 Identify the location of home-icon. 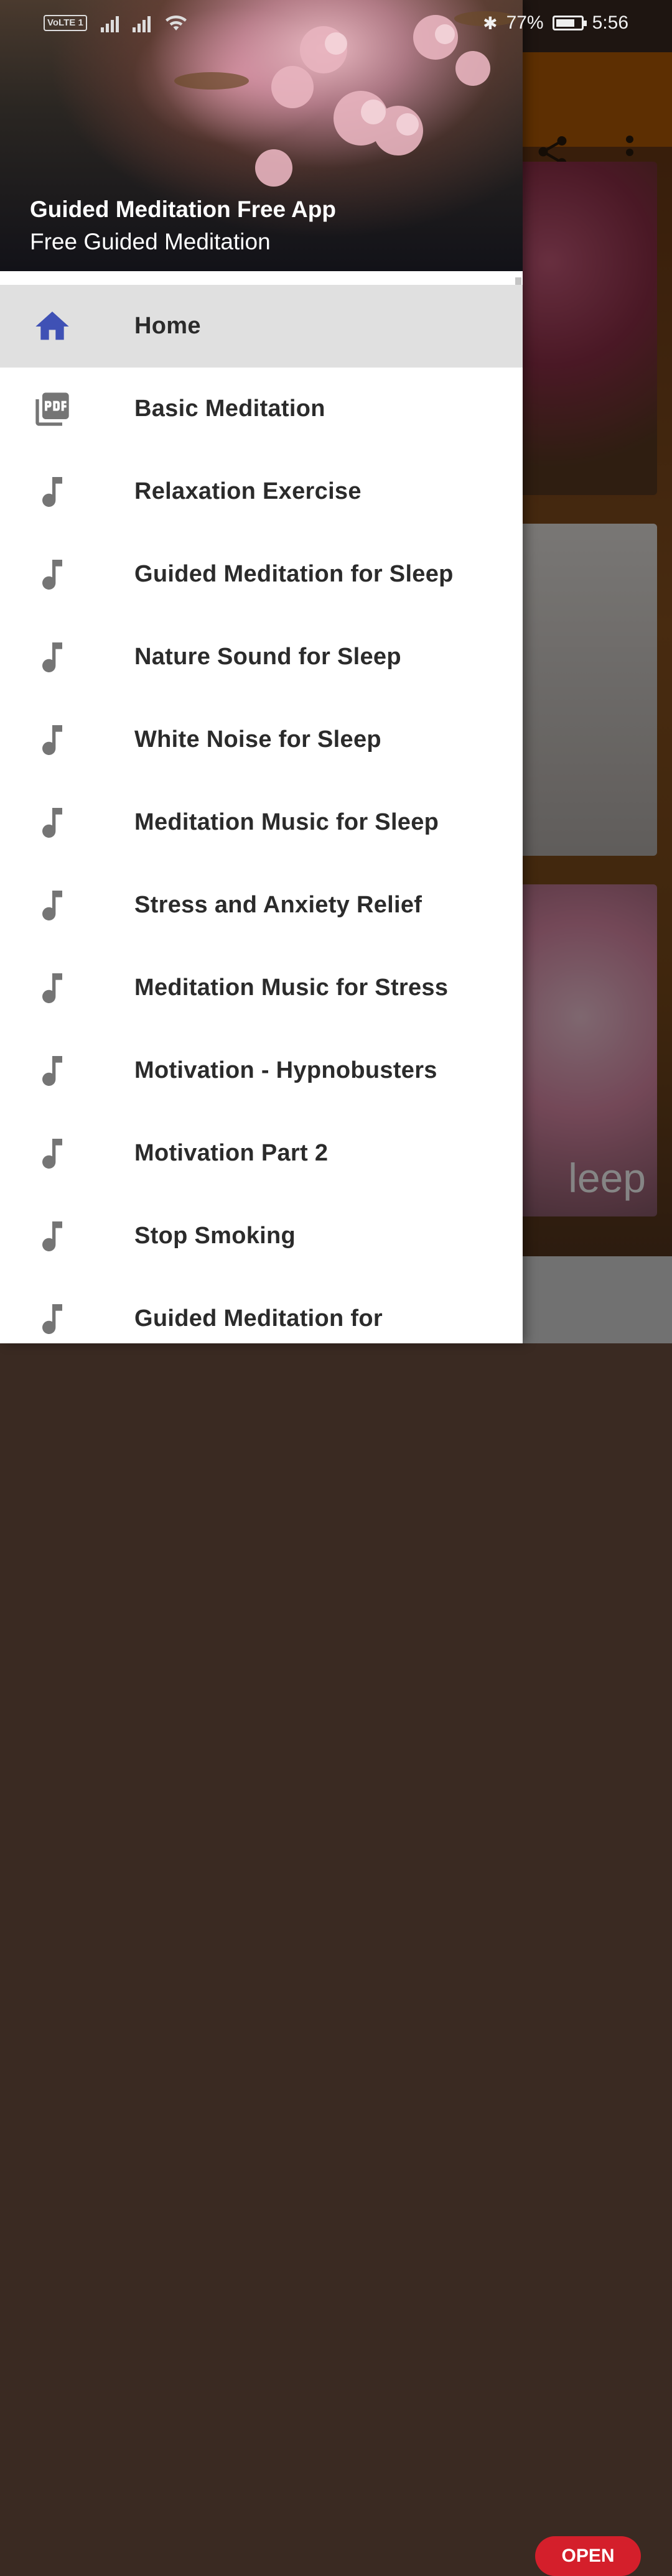
(52, 326).